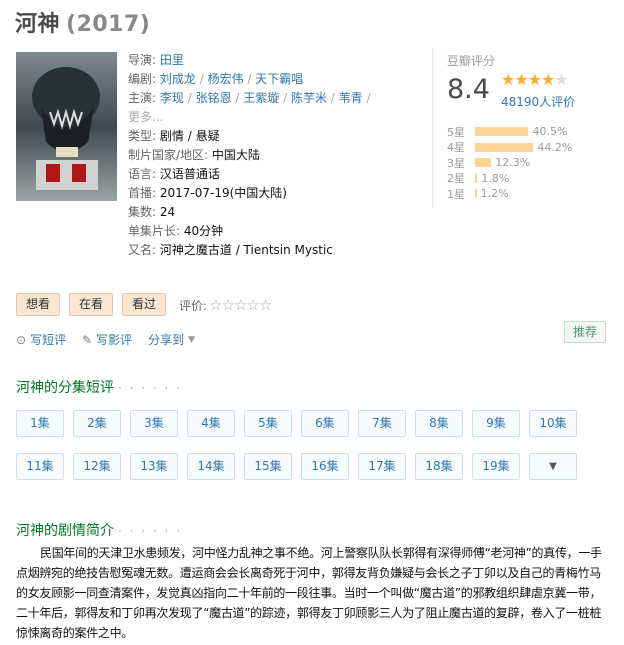 Image resolution: width=624 pixels, height=645 pixels. Describe the element at coordinates (535, 79) in the screenshot. I see `rating-stars-icon: ★★★★★` at that location.